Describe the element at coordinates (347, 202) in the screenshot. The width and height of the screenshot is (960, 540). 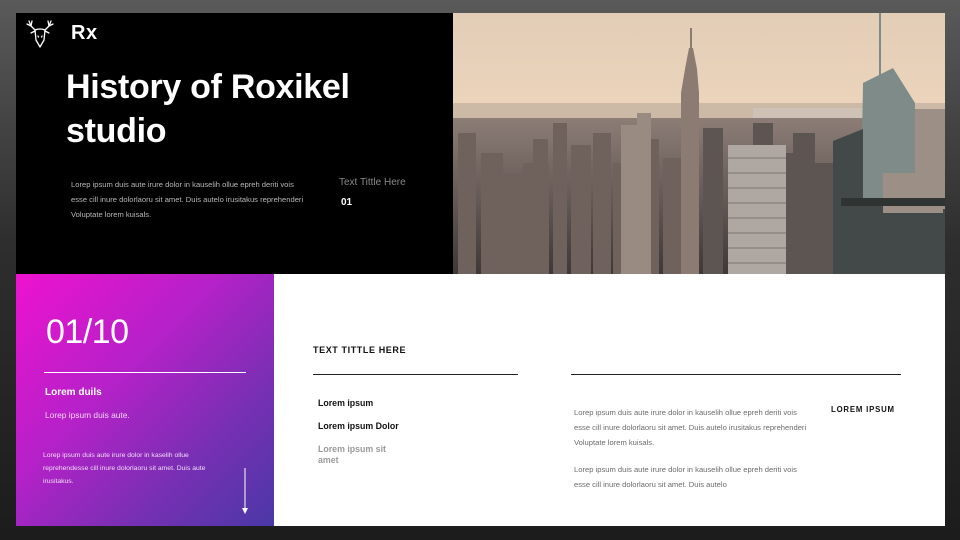
I see `side-number: 01` at that location.